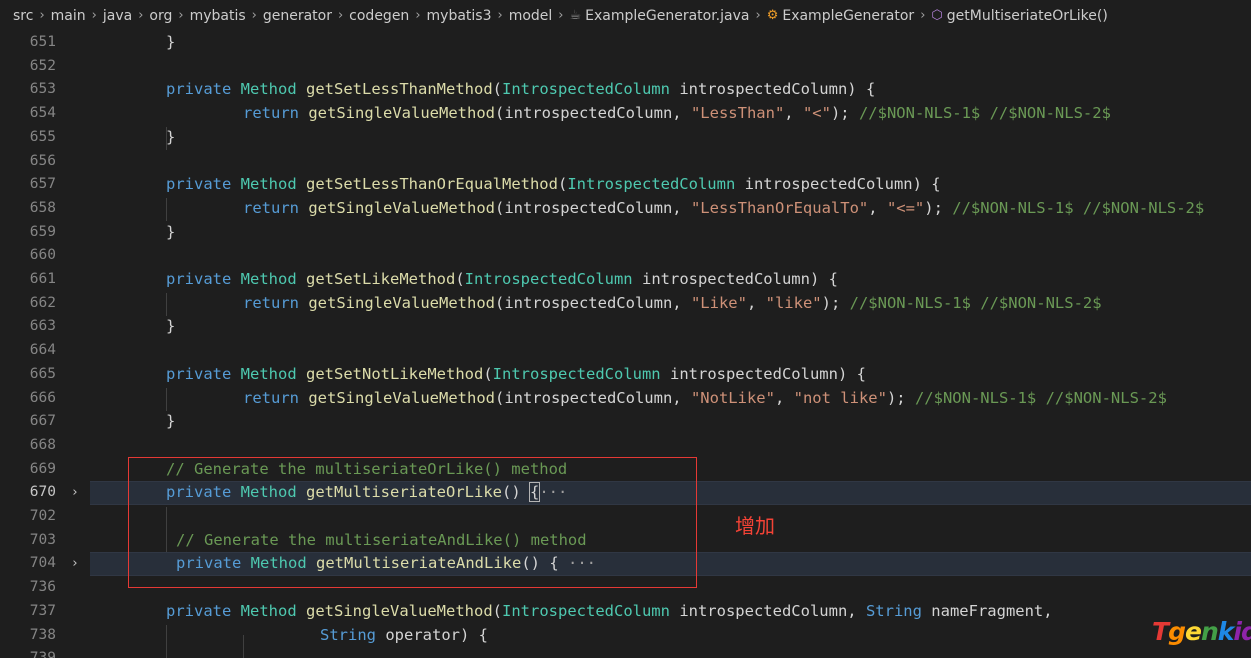  I want to click on line-number: 702, so click(42, 516).